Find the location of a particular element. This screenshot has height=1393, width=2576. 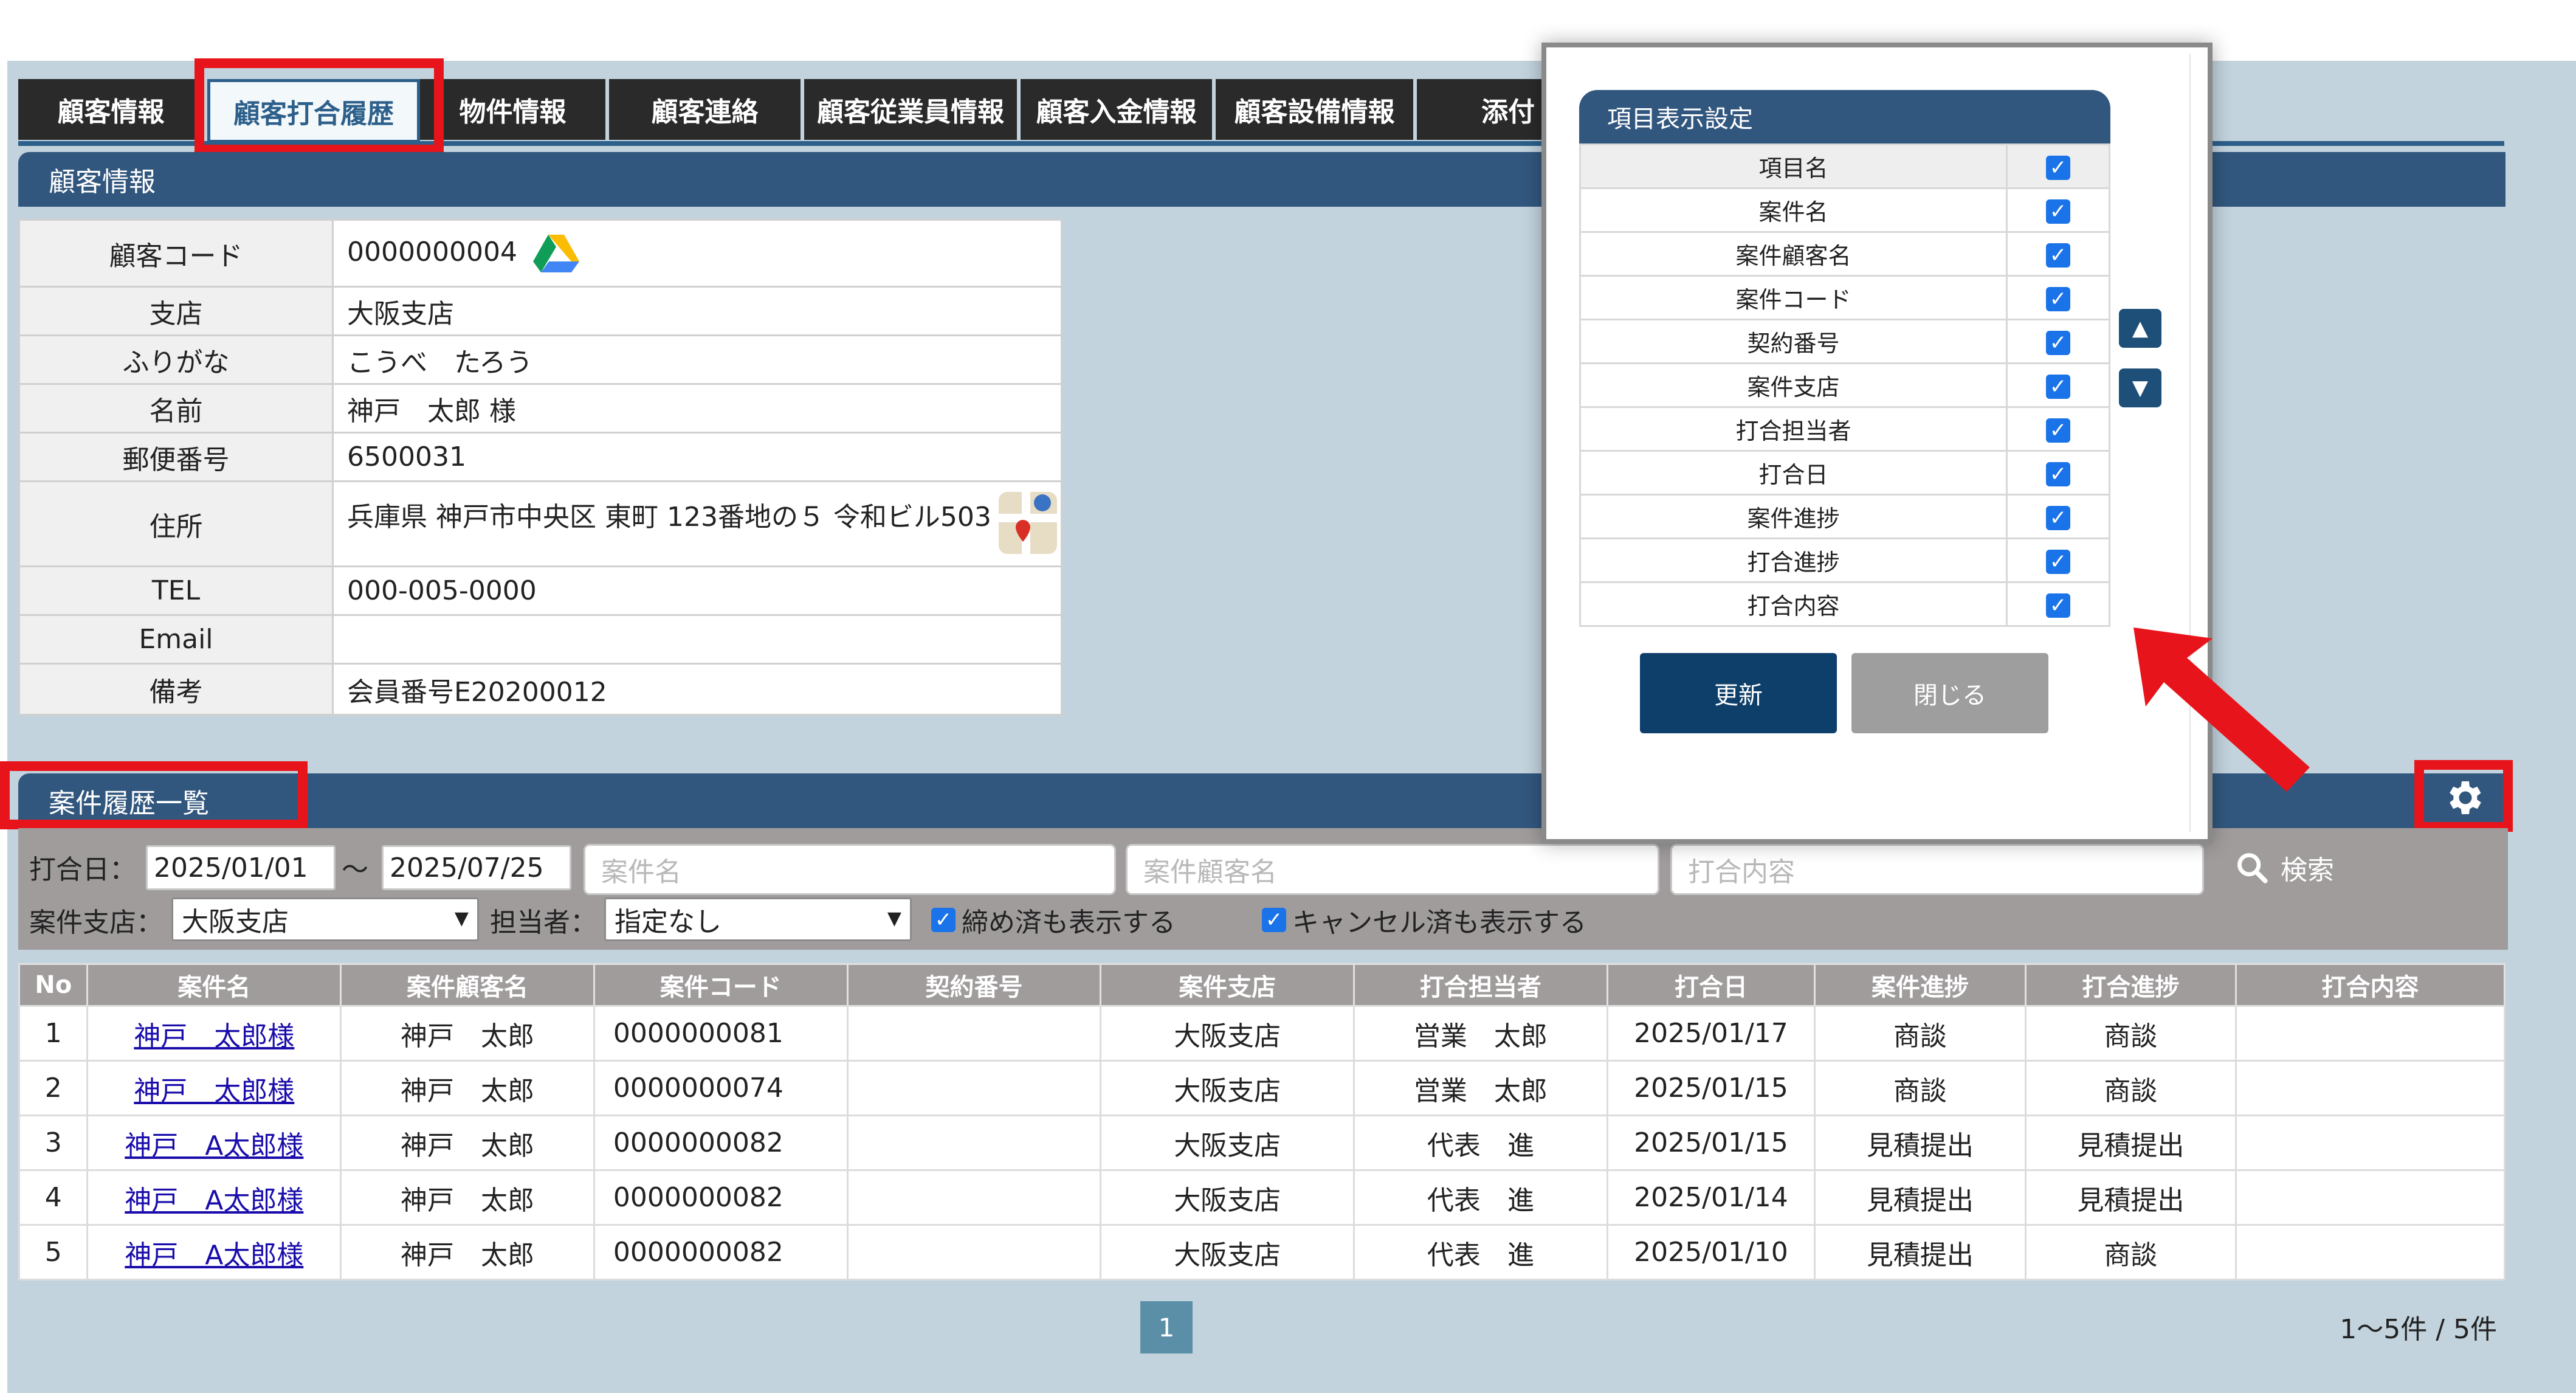

meeting-content-input: 打合内容 is located at coordinates (1937, 869).